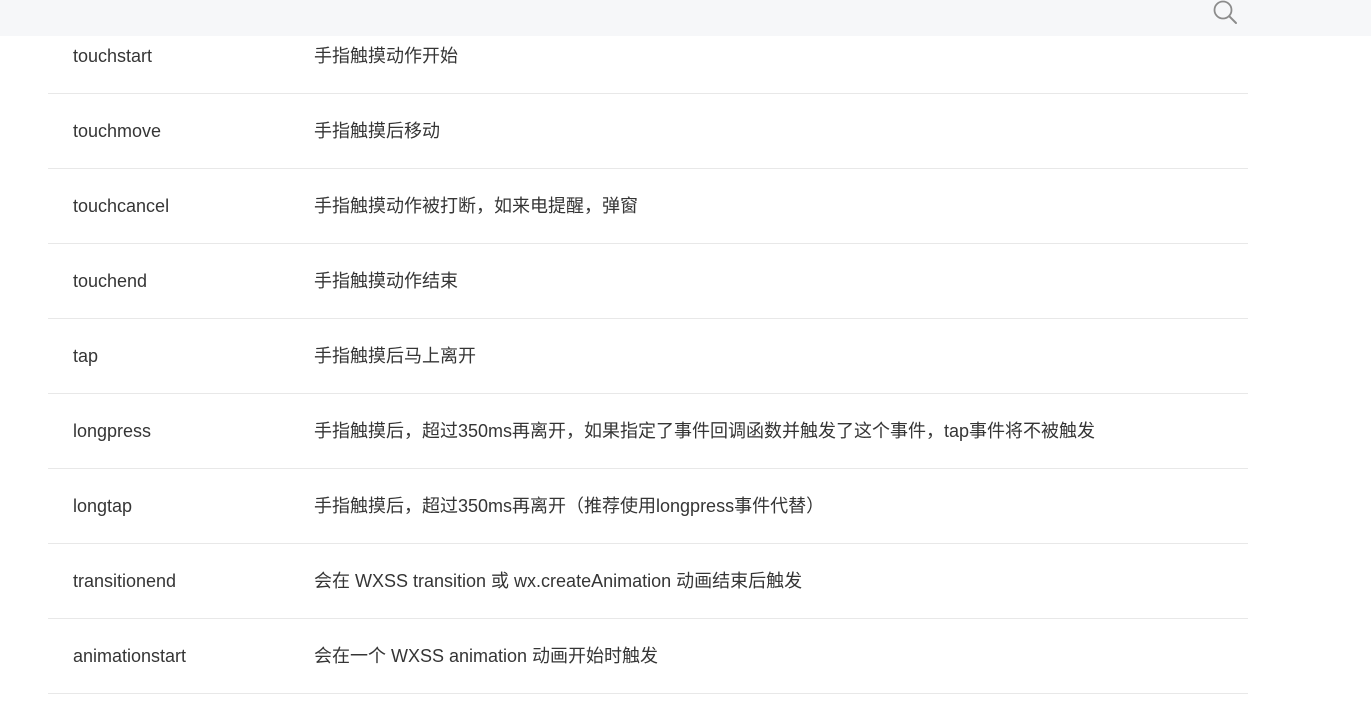  Describe the element at coordinates (395, 356) in the screenshot. I see `event-description: 手指触摸后马上离开` at that location.